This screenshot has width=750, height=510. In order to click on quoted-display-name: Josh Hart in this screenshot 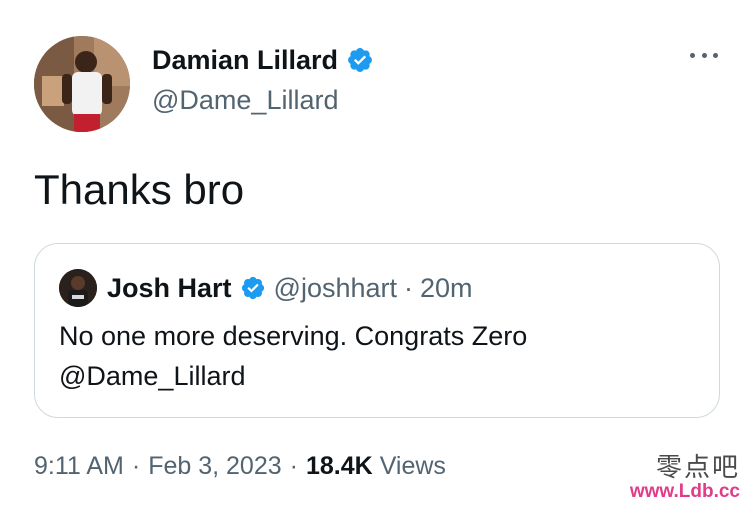, I will do `click(169, 287)`.